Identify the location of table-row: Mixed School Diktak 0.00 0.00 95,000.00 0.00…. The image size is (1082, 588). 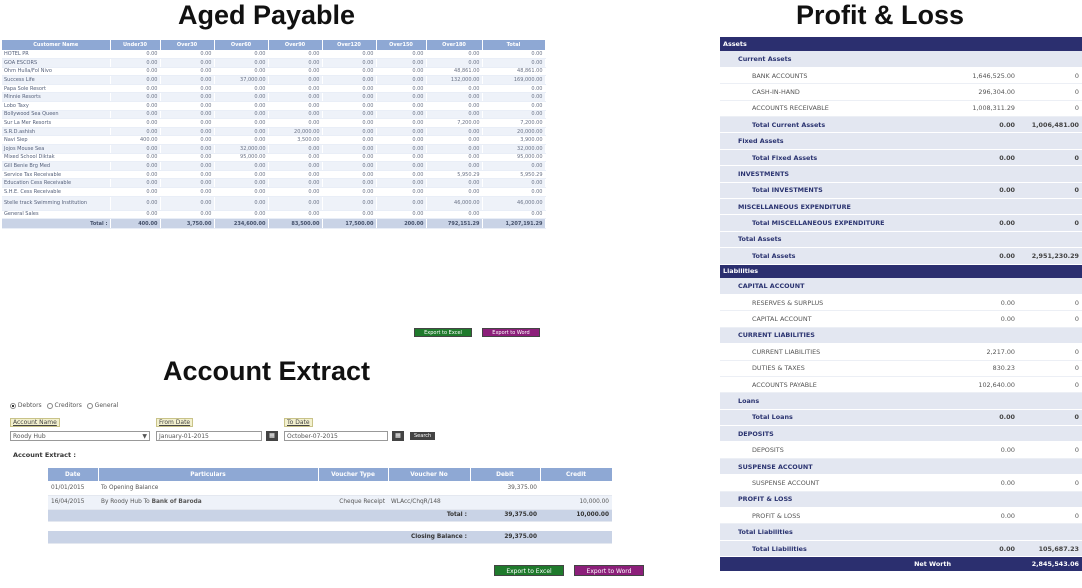
(274, 158).